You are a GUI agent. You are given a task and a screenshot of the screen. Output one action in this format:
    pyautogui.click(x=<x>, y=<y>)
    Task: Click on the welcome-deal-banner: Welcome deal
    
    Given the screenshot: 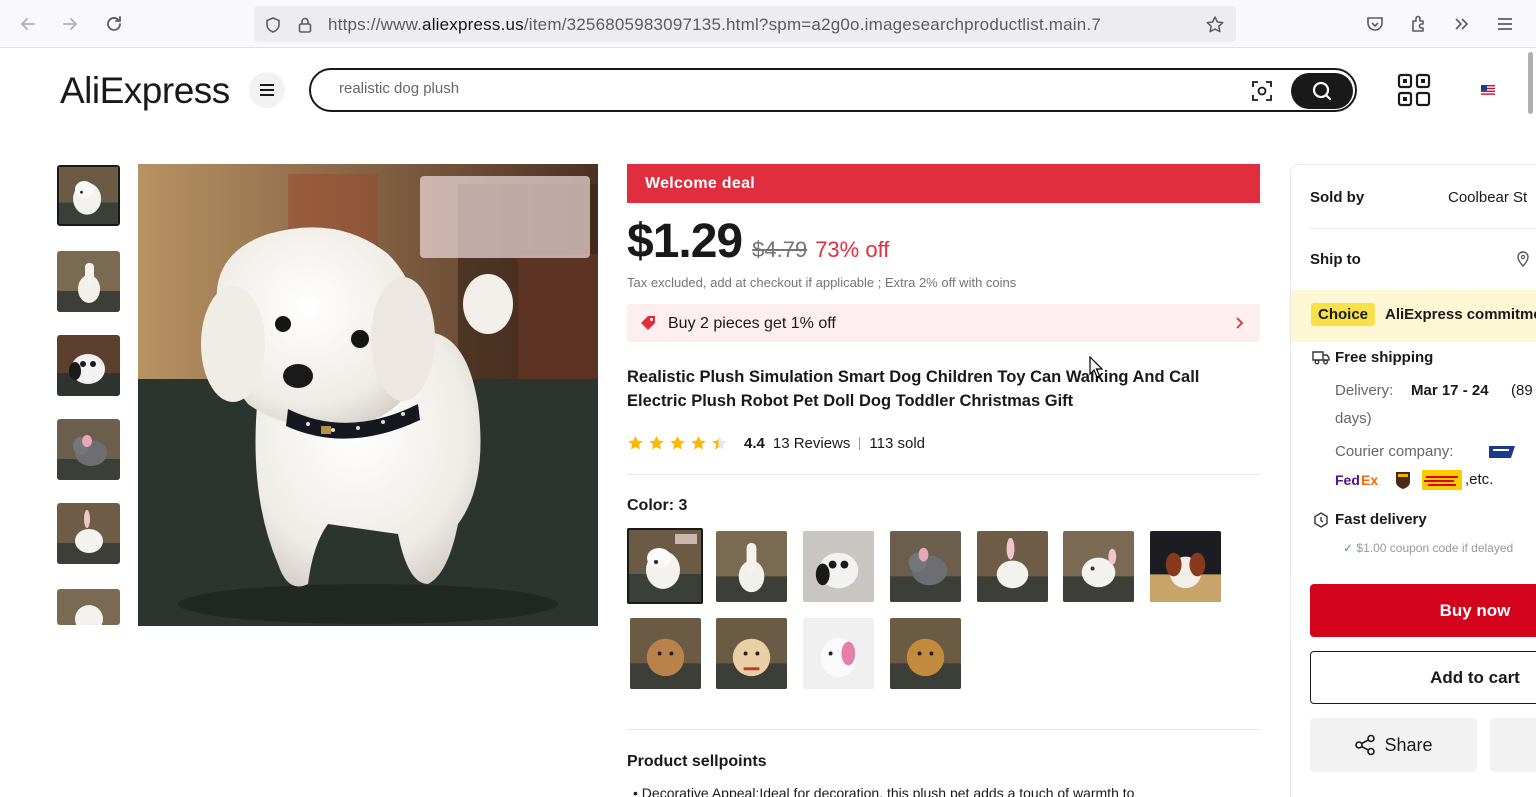 What is the action you would take?
    pyautogui.click(x=943, y=183)
    